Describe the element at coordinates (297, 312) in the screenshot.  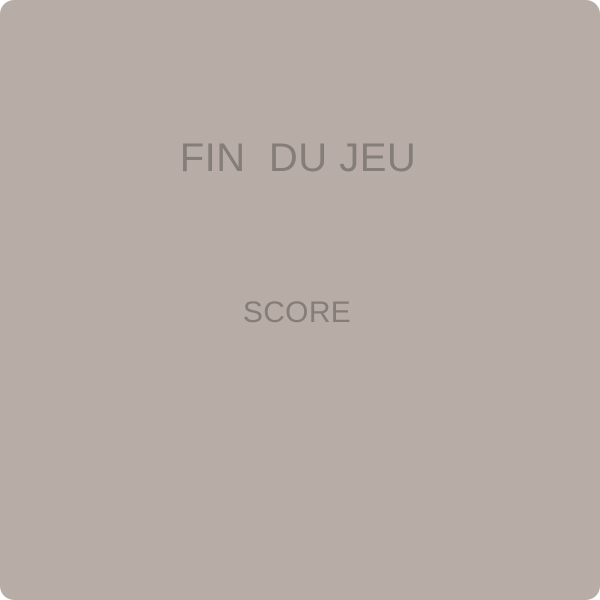
I see `score-label: SCORE` at that location.